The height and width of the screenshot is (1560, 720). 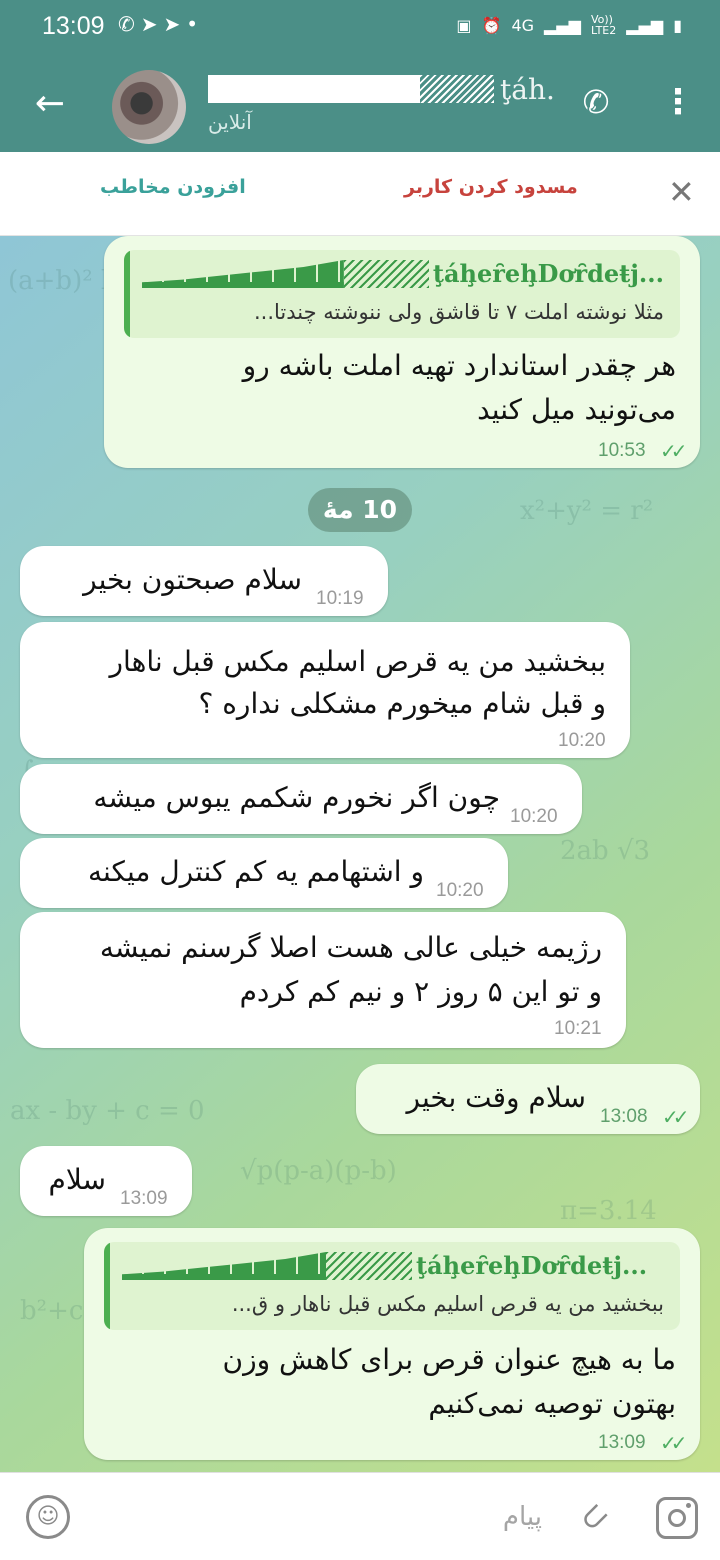 I want to click on background-doodle: π=3.14, so click(x=608, y=1211).